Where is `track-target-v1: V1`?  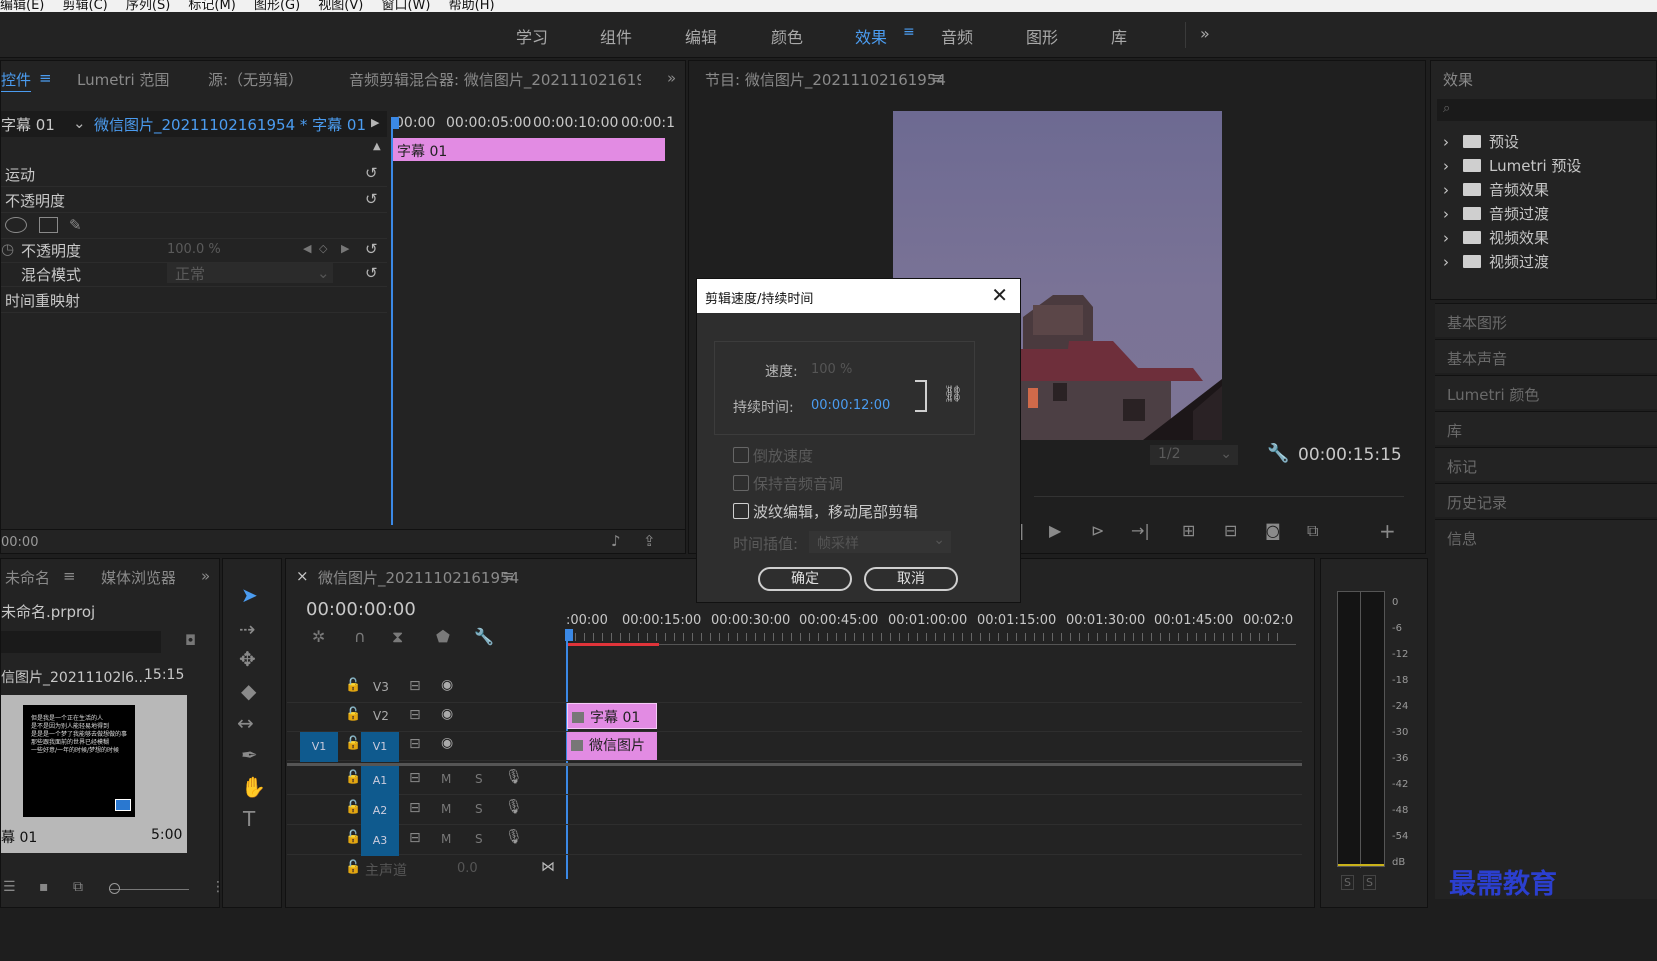
track-target-v1: V1 is located at coordinates (380, 747).